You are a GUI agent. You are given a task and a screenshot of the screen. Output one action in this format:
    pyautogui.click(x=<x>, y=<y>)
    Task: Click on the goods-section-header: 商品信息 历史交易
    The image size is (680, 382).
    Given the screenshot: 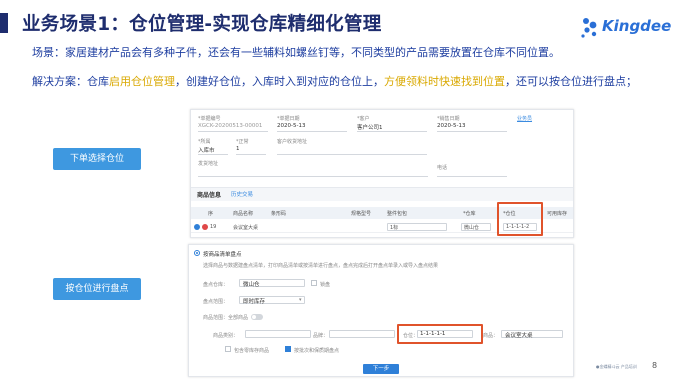 What is the action you would take?
    pyautogui.click(x=382, y=194)
    